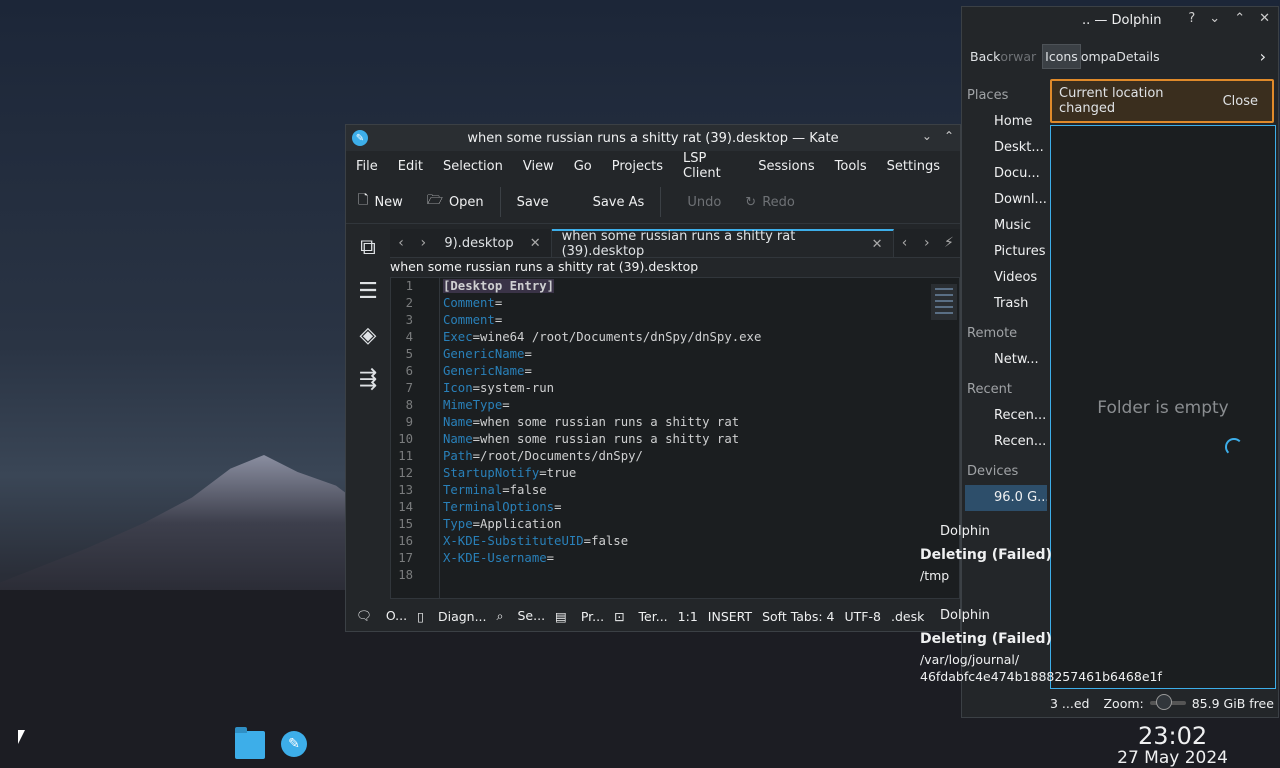 The image size is (1280, 768). What do you see at coordinates (409, 422) in the screenshot?
I see `line-number: 9` at bounding box center [409, 422].